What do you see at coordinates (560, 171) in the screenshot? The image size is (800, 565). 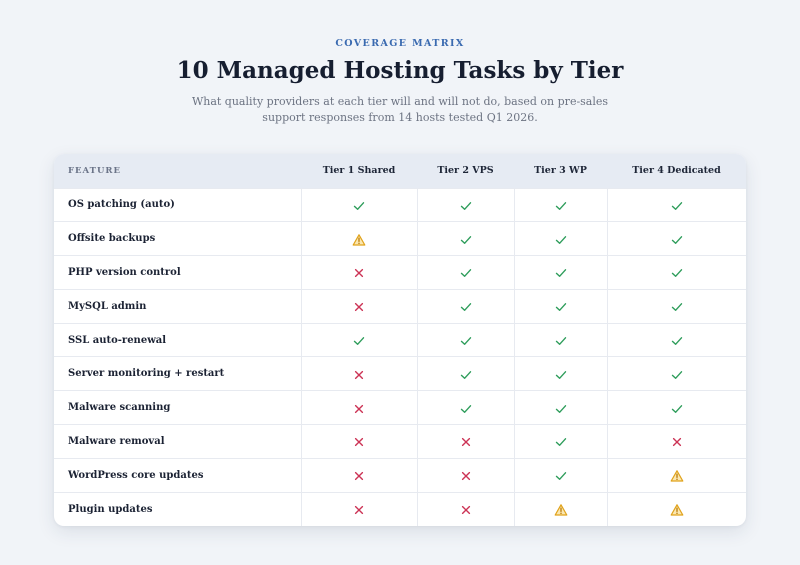 I see `column-header-tier-3: Tier 3 WP` at bounding box center [560, 171].